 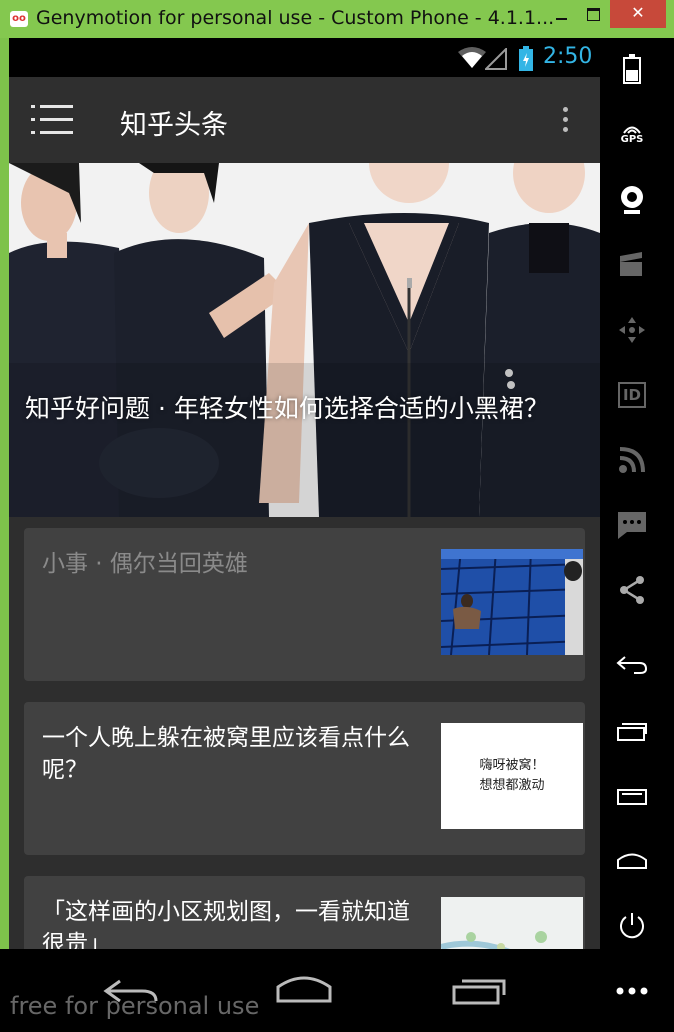 What do you see at coordinates (226, 924) in the screenshot?
I see `story-title: 「这样画的小区规划图，一看就知道很贵」` at bounding box center [226, 924].